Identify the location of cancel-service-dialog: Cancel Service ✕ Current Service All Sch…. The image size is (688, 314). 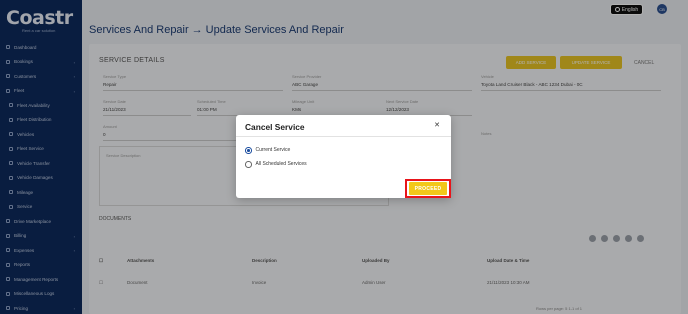
(343, 156).